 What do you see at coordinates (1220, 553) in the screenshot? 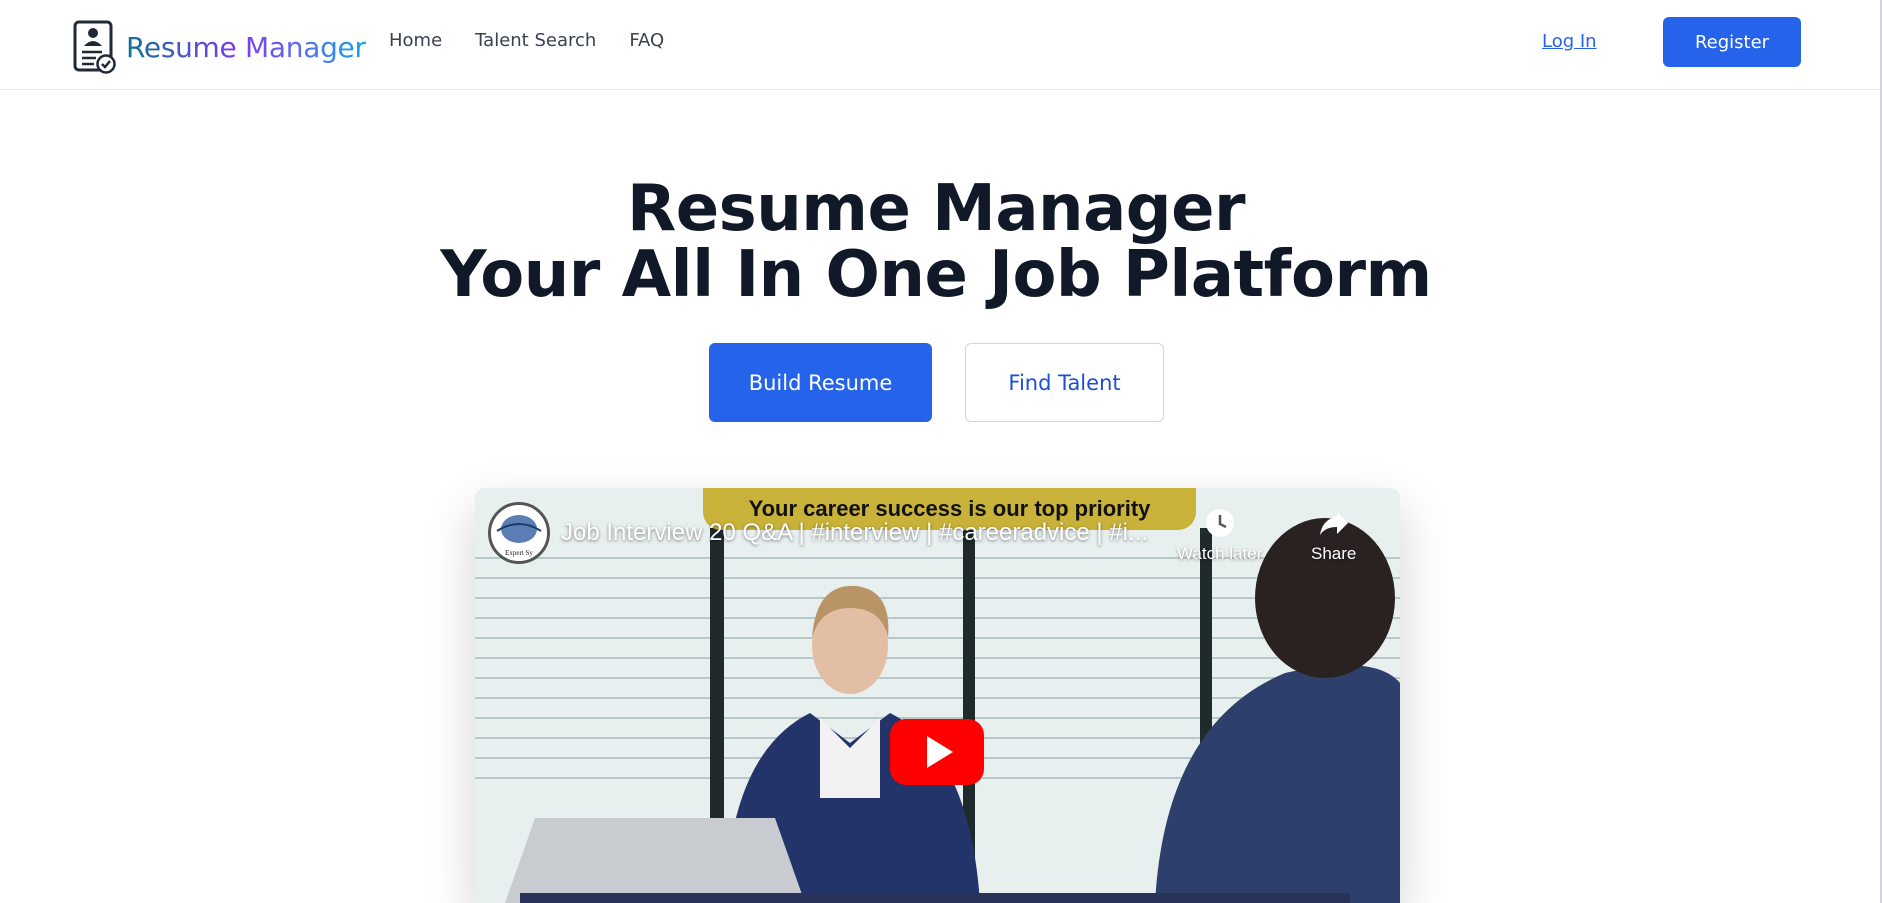
I see `watch-later-label: Watch later` at bounding box center [1220, 553].